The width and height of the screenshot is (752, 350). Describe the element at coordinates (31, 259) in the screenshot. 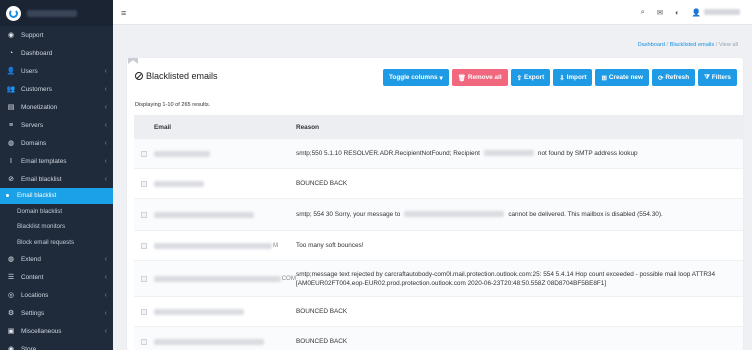

I see `sidebar-item-label: Extend` at that location.